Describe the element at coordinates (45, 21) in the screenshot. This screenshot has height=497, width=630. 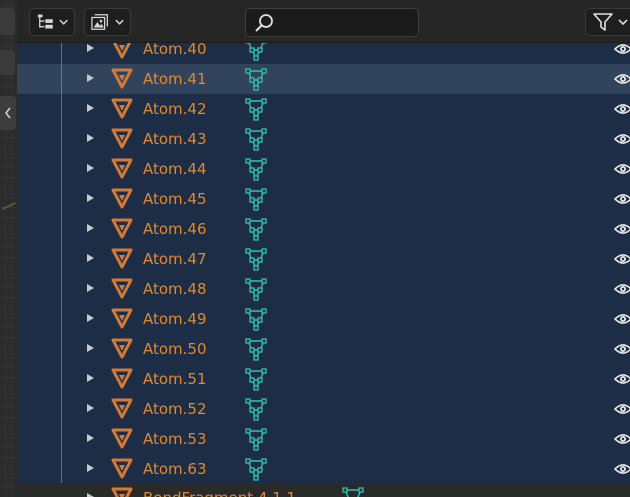
I see `outliner-tree-icon` at that location.